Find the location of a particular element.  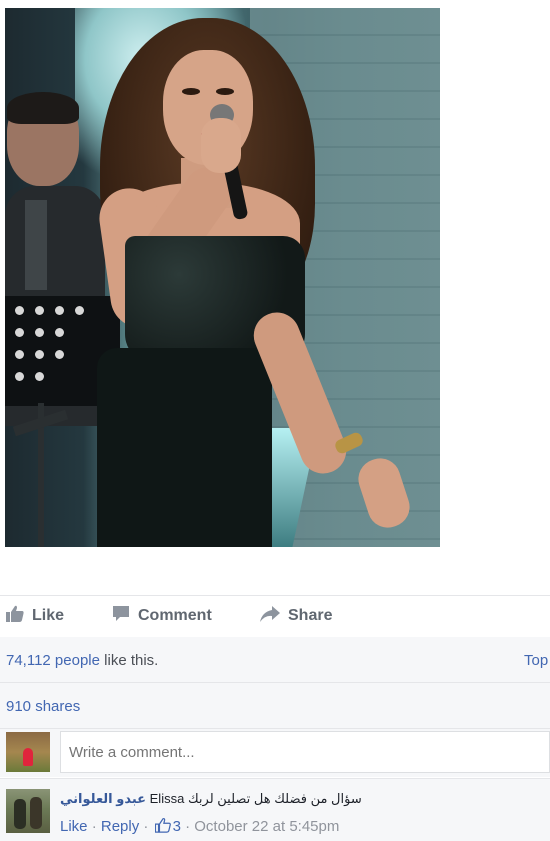

comment-author-link: عبدو العلواني is located at coordinates (103, 798).